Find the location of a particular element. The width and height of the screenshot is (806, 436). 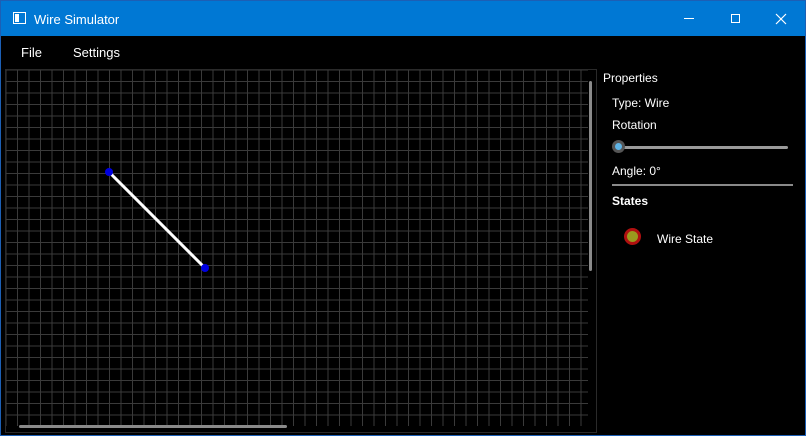

angle-label: Angle: 0° is located at coordinates (636, 171).